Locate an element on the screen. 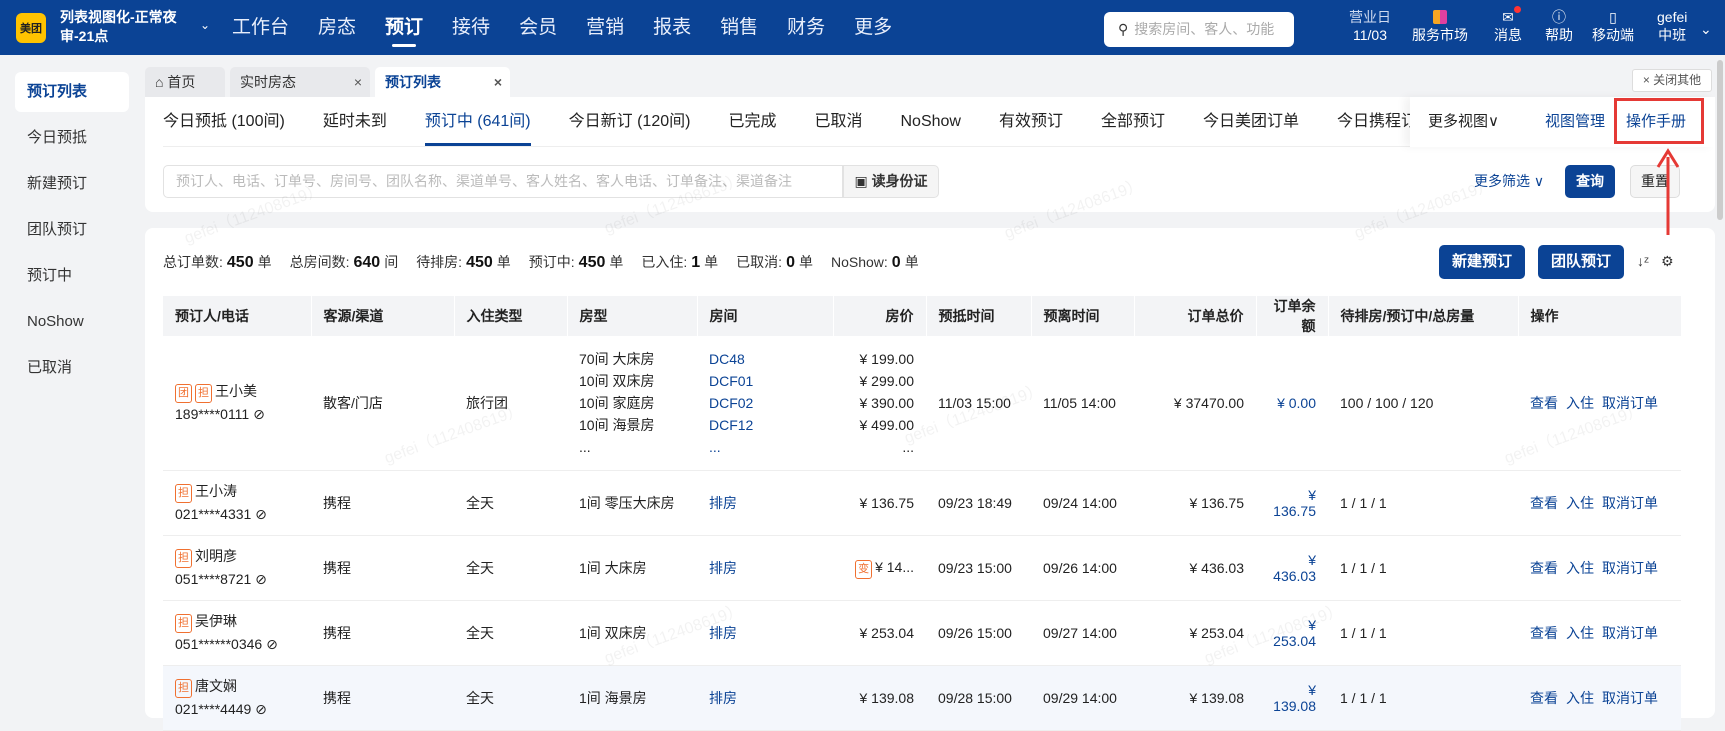  room-link: DCF12 is located at coordinates (765, 425).